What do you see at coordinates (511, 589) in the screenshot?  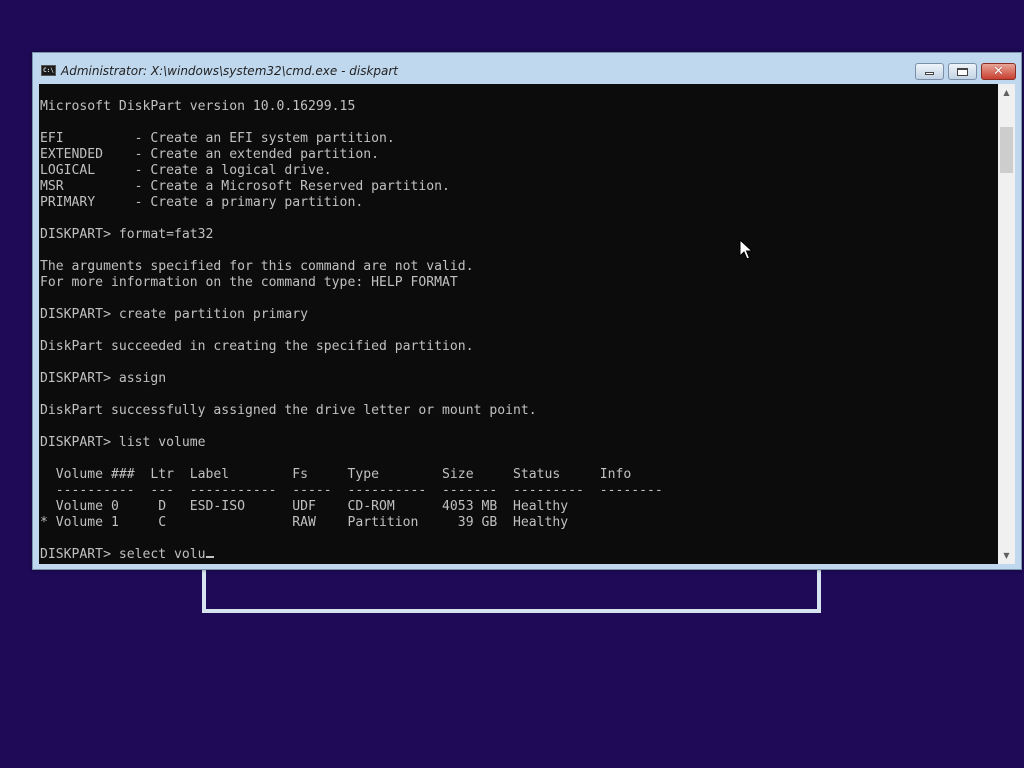 I see `background-window` at bounding box center [511, 589].